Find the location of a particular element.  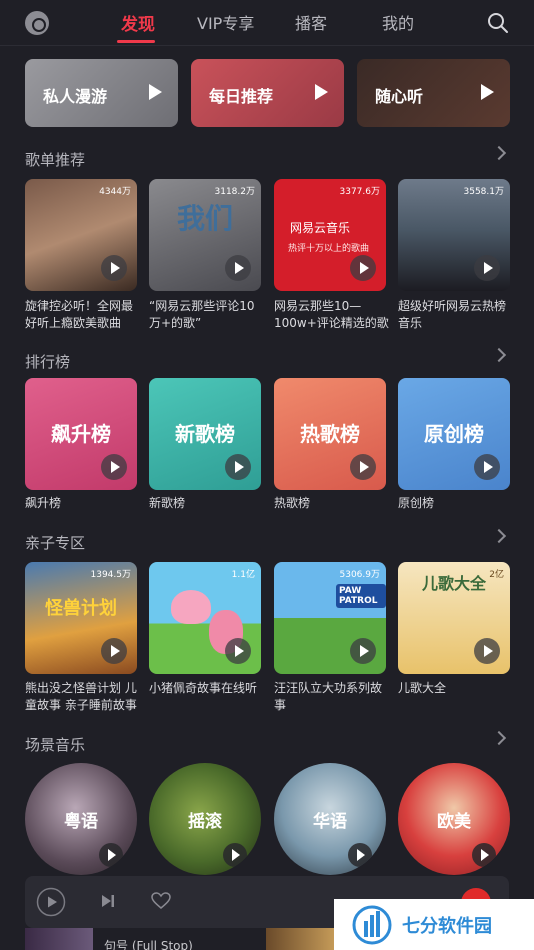

chart-card-hot: 热歌榜 is located at coordinates (330, 434).